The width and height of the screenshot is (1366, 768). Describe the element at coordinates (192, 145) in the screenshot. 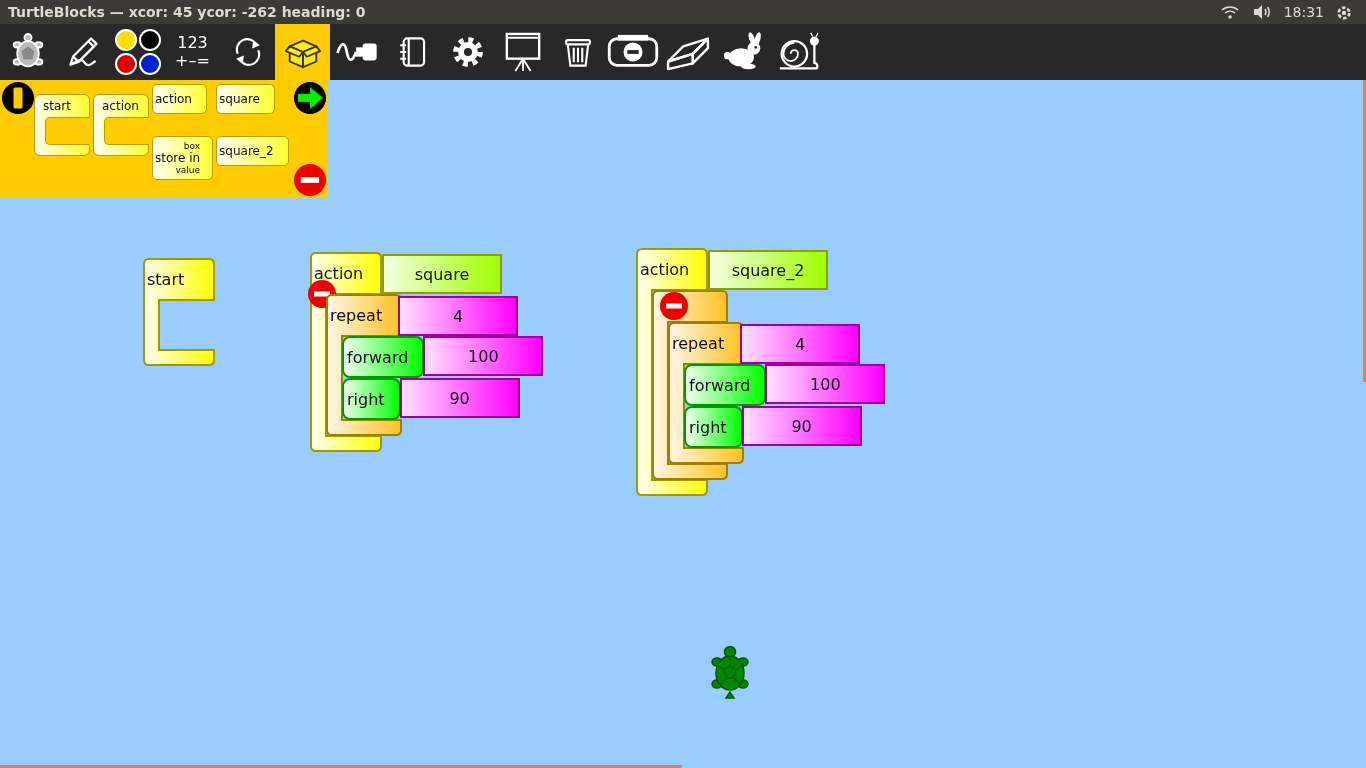

I see `slot-label: box` at that location.